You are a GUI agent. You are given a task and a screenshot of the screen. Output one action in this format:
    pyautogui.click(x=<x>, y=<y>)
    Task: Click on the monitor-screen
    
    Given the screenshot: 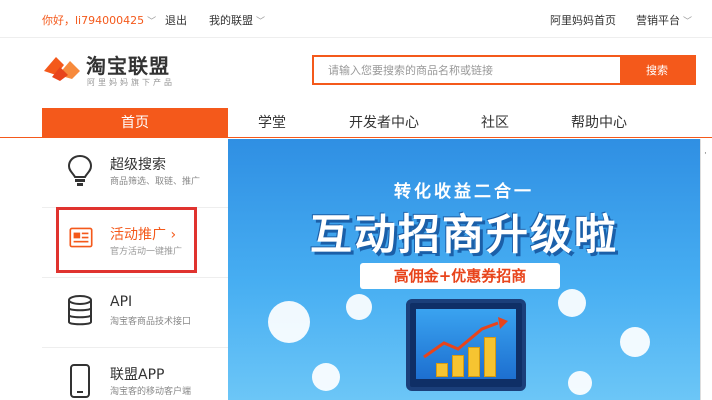 What is the action you would take?
    pyautogui.click(x=466, y=344)
    